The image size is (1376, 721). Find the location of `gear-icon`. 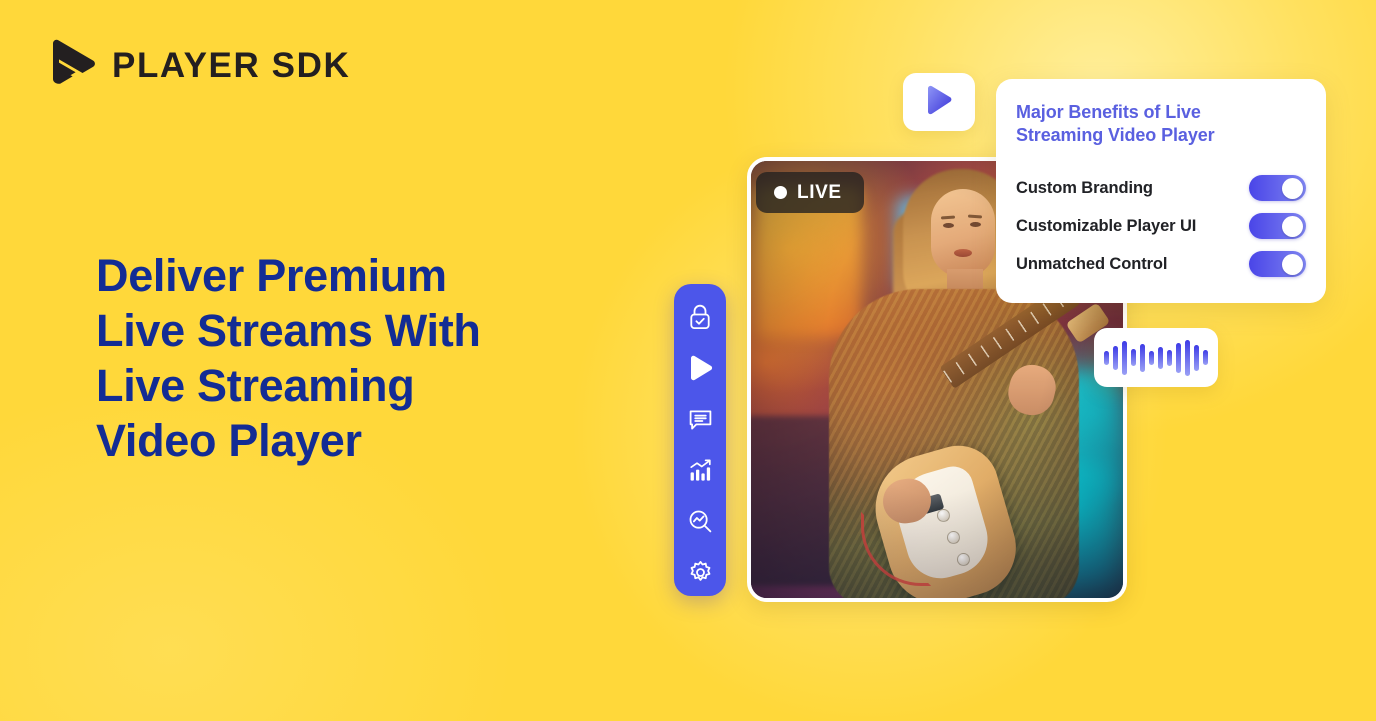

gear-icon is located at coordinates (700, 572).